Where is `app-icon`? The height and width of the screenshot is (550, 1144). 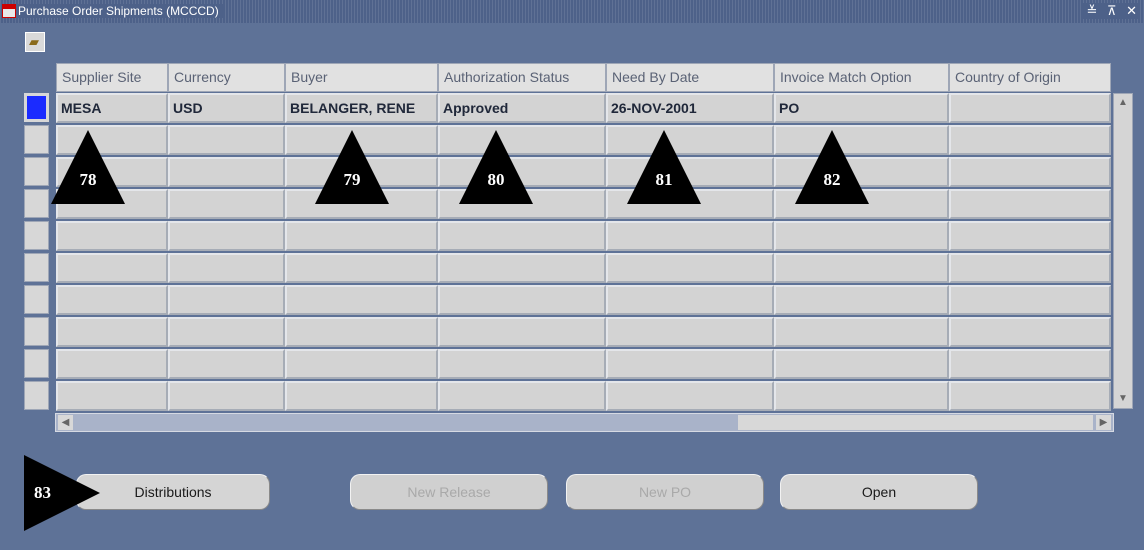 app-icon is located at coordinates (9, 11).